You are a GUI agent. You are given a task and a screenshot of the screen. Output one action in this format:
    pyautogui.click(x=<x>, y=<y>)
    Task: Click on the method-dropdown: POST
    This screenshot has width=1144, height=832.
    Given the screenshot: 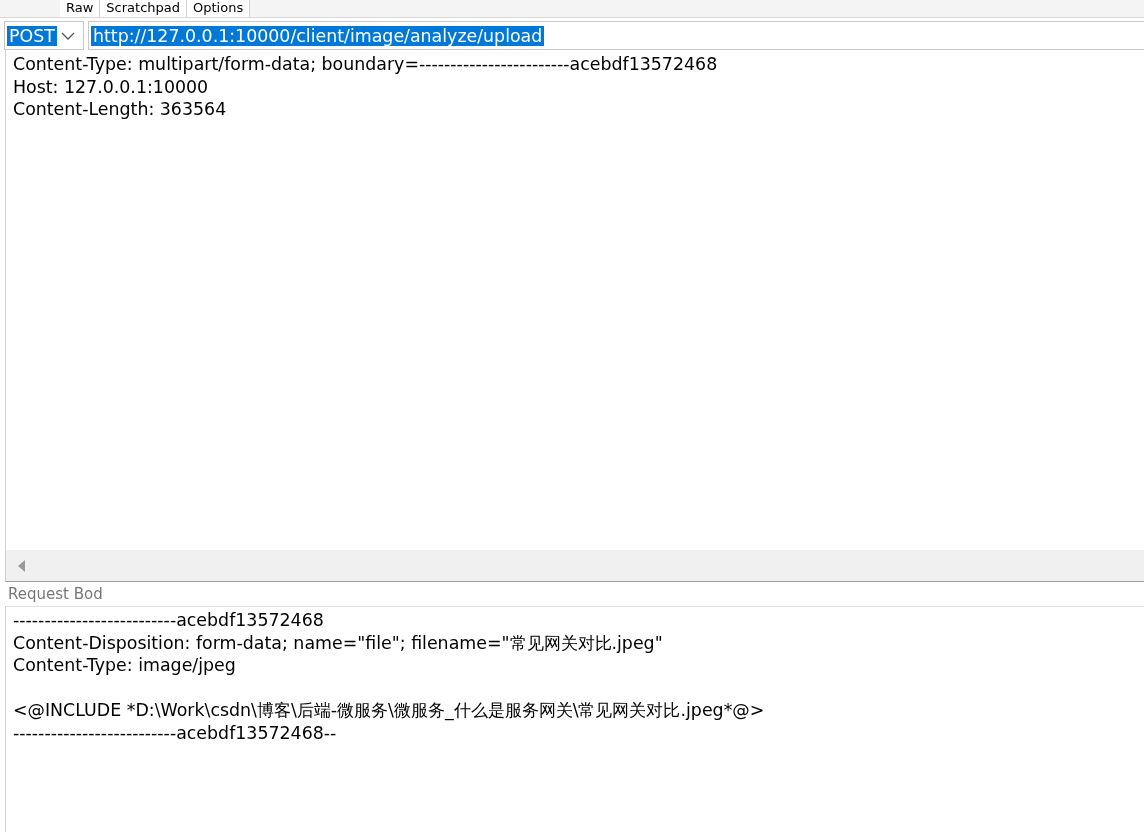 What is the action you would take?
    pyautogui.click(x=44, y=35)
    